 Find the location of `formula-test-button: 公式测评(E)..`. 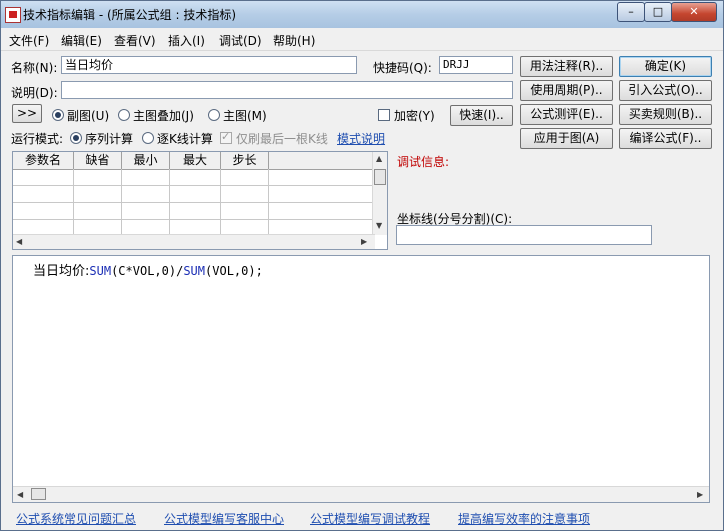

formula-test-button: 公式测评(E).. is located at coordinates (566, 114).